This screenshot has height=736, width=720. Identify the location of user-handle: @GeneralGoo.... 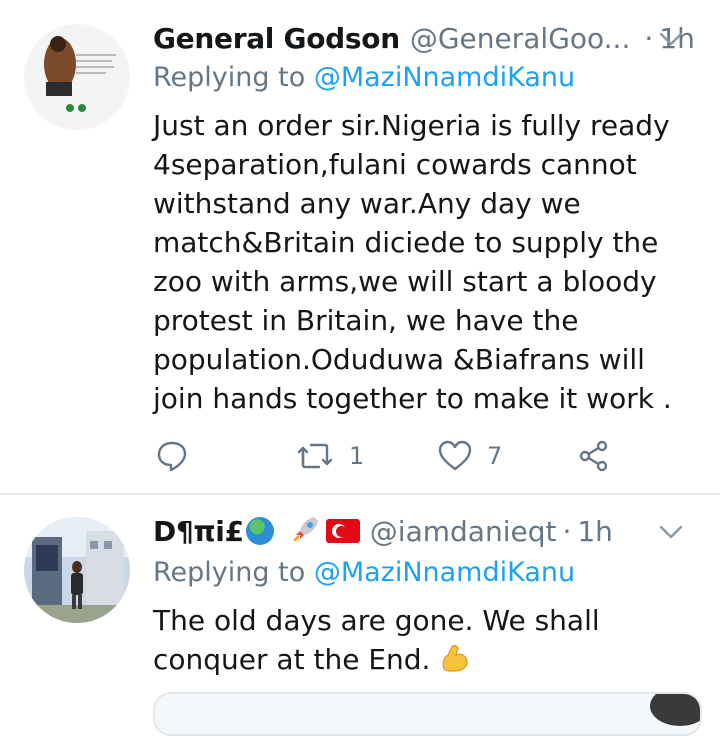
(520, 38).